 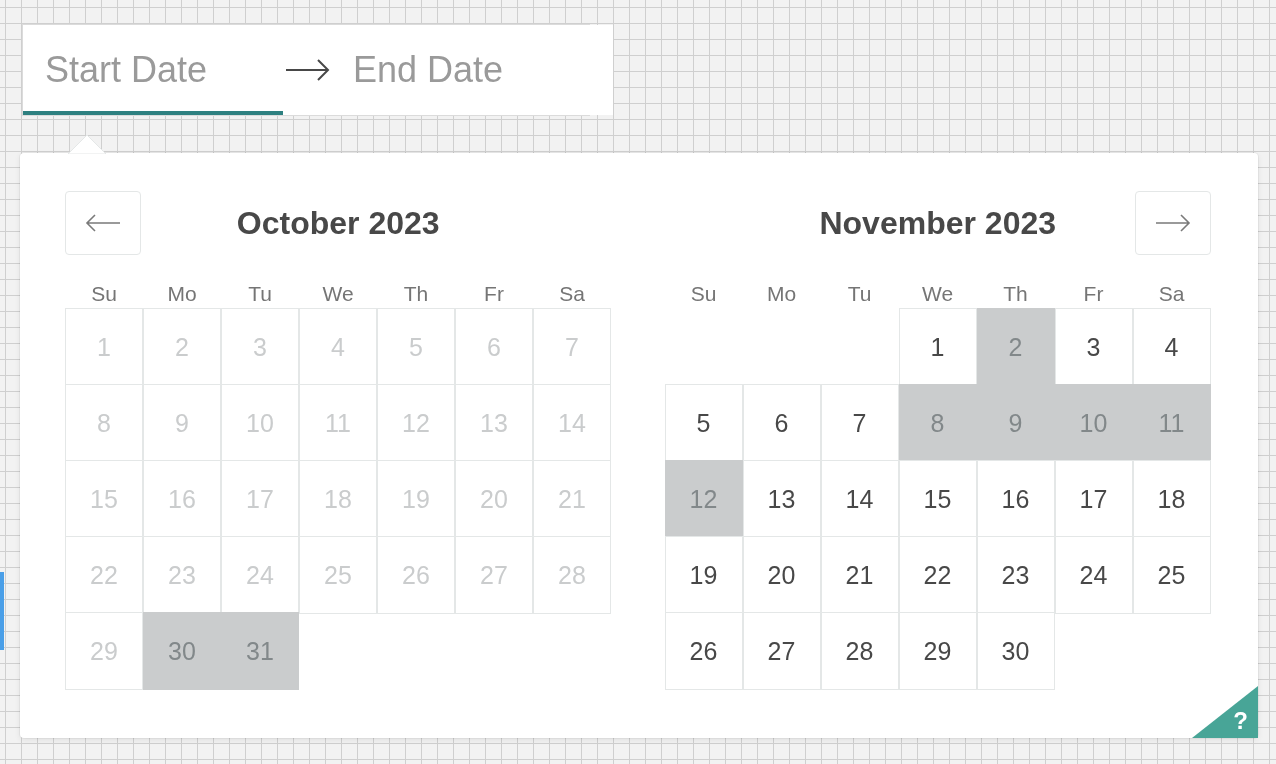 What do you see at coordinates (1093, 347) in the screenshot?
I see `day-cell: 3` at bounding box center [1093, 347].